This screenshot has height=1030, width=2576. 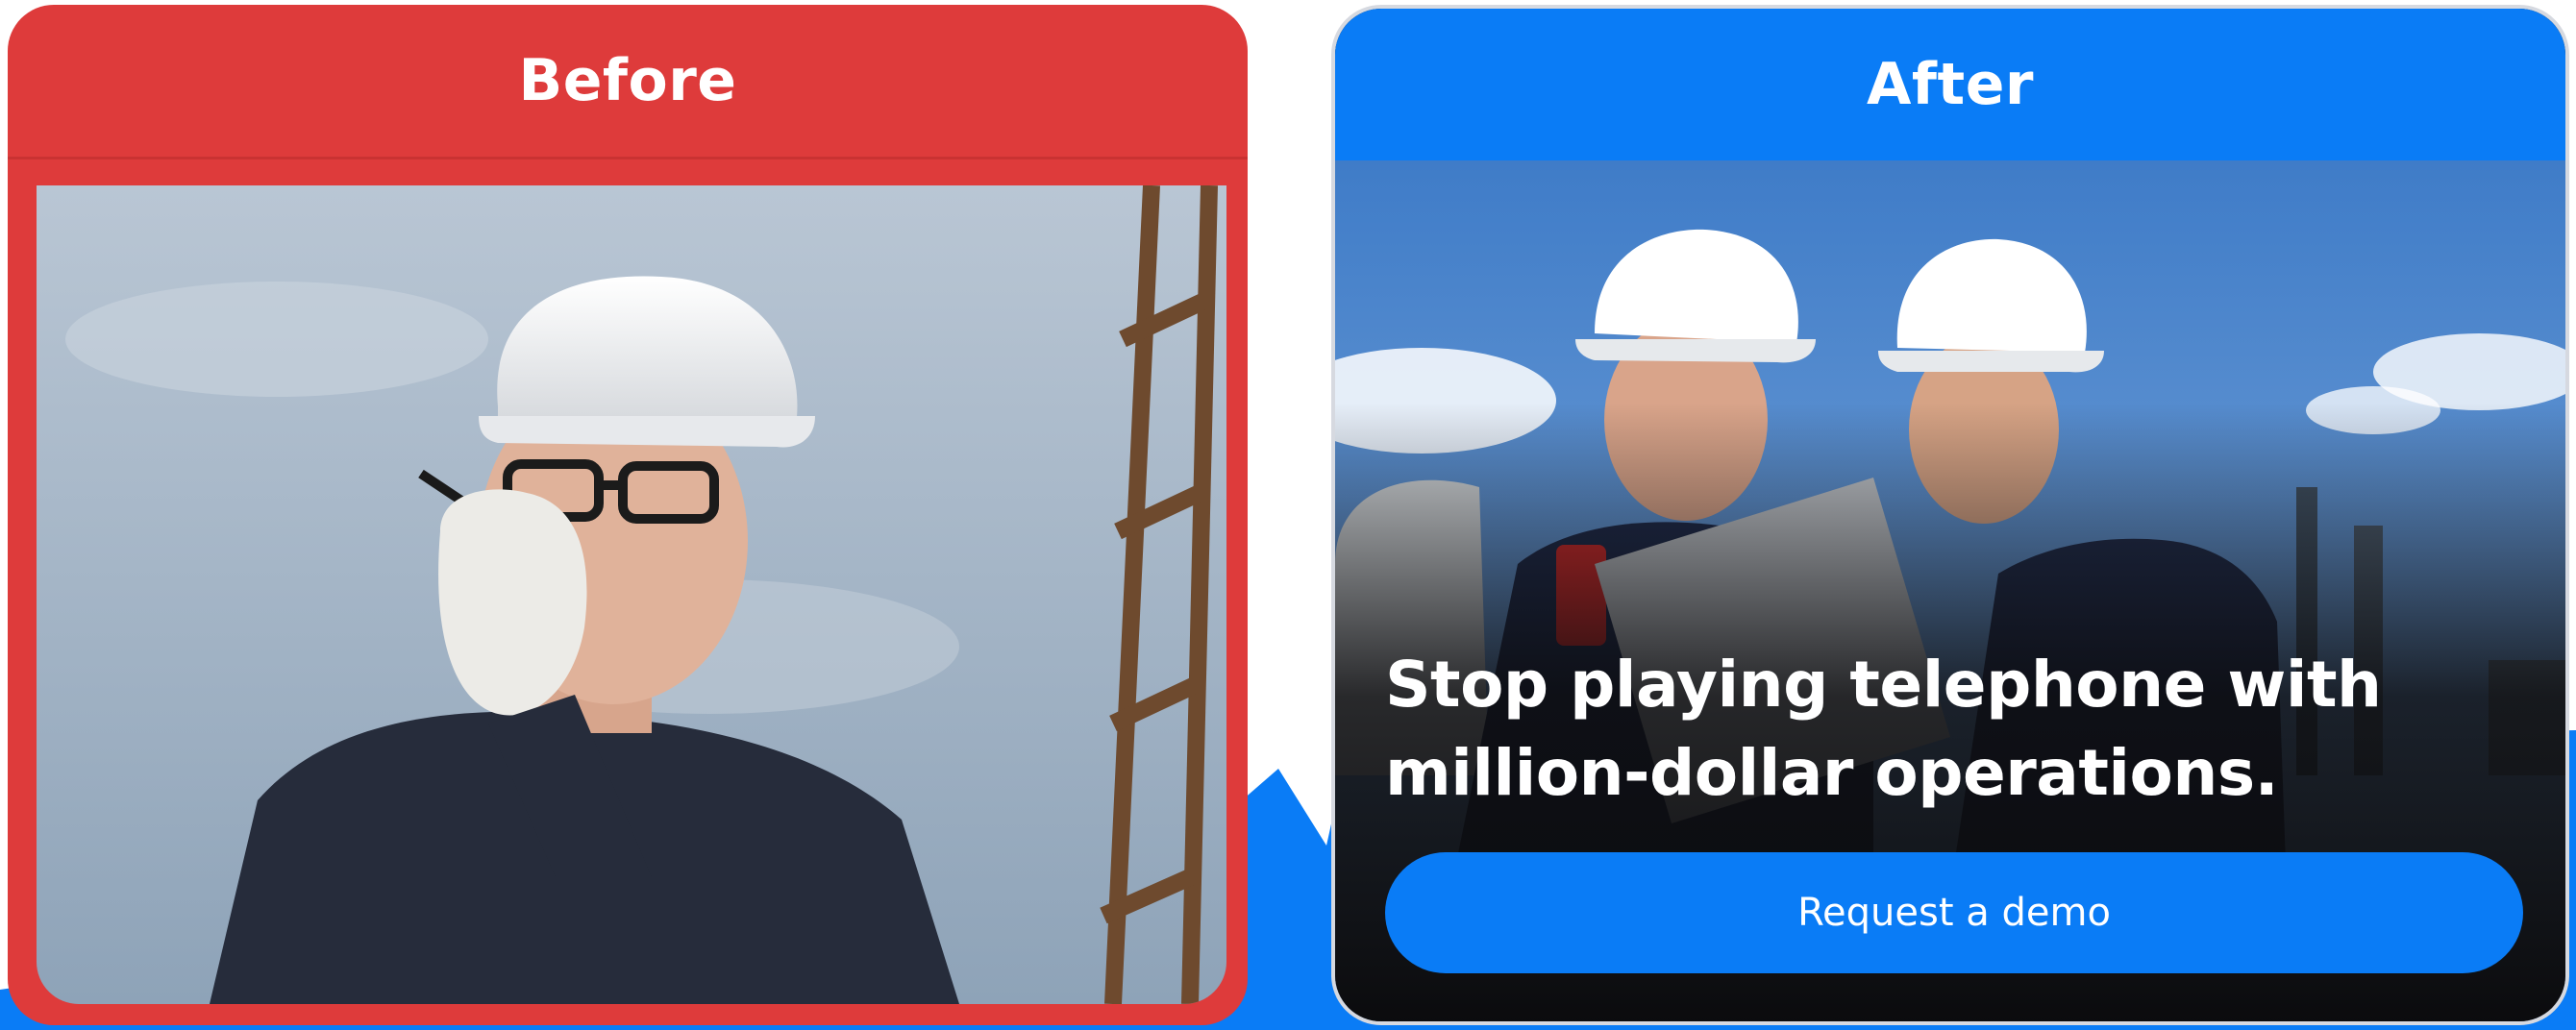 I want to click on before-card-header: Before, so click(x=628, y=82).